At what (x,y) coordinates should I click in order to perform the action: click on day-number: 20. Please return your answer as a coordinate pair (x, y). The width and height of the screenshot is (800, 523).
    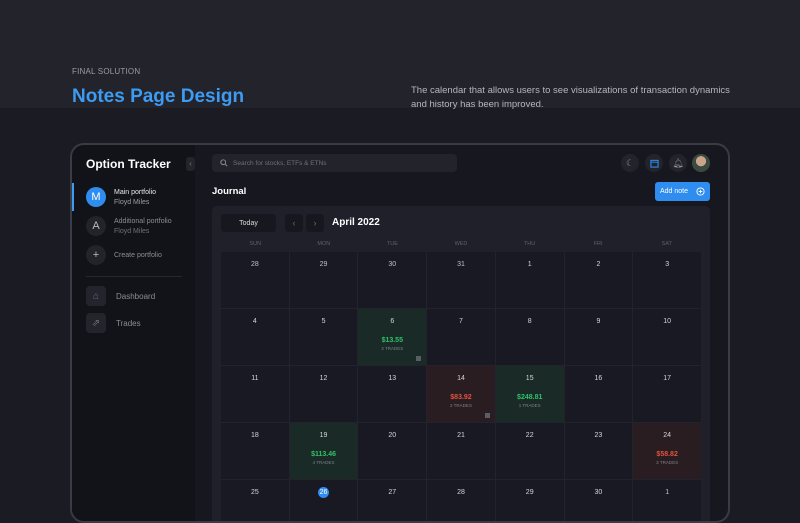
    Looking at the image, I should click on (392, 435).